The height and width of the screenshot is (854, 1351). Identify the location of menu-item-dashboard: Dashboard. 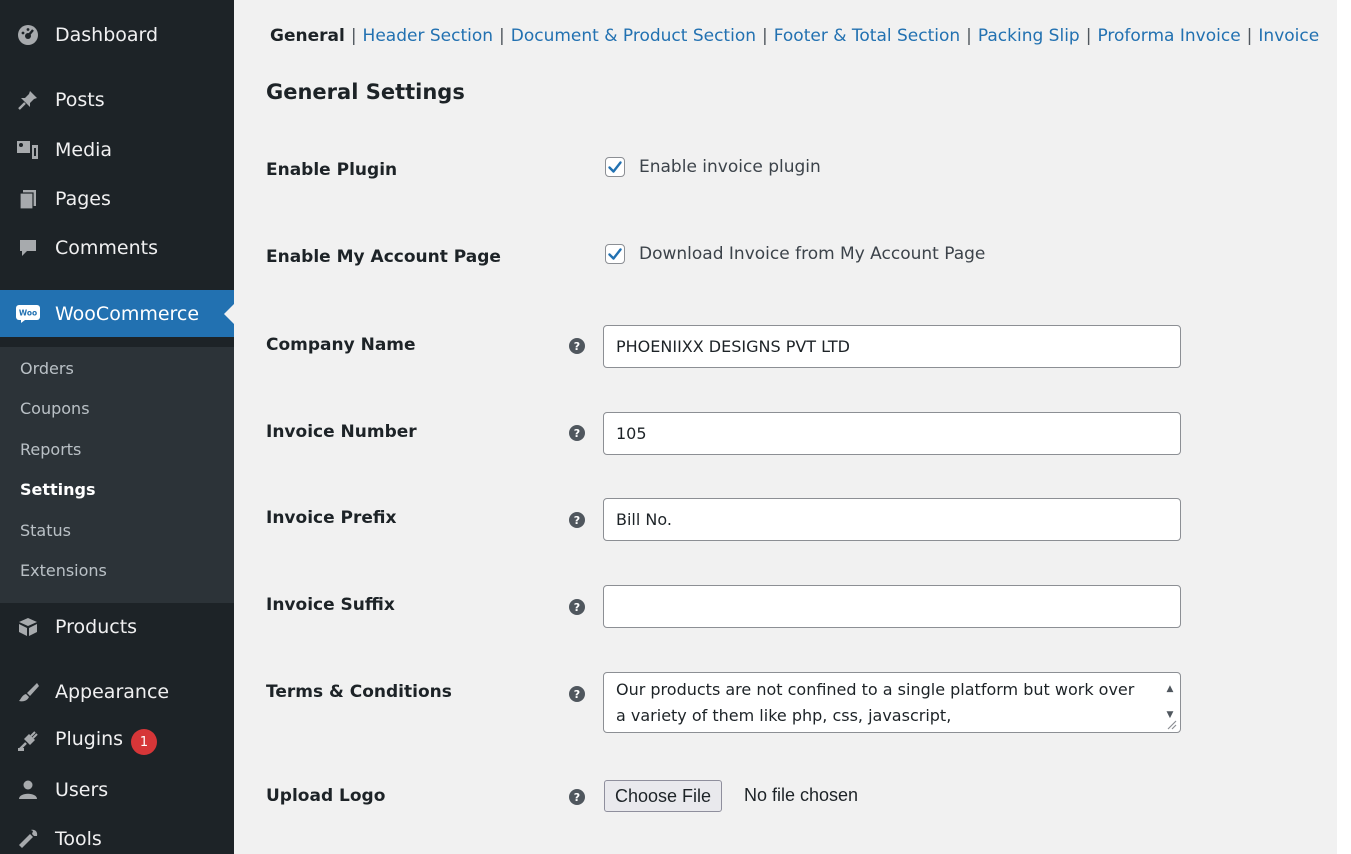
(117, 35).